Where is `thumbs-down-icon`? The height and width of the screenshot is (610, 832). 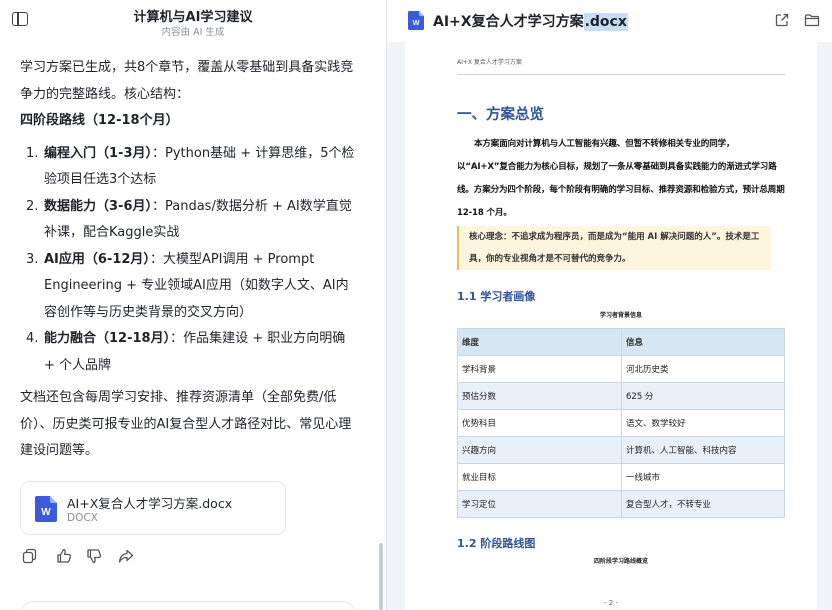
thumbs-down-icon is located at coordinates (94, 556).